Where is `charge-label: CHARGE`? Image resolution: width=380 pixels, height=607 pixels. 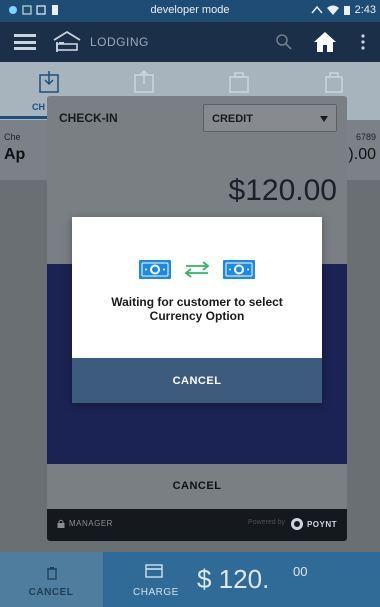 charge-label: CHARGE is located at coordinates (156, 592).